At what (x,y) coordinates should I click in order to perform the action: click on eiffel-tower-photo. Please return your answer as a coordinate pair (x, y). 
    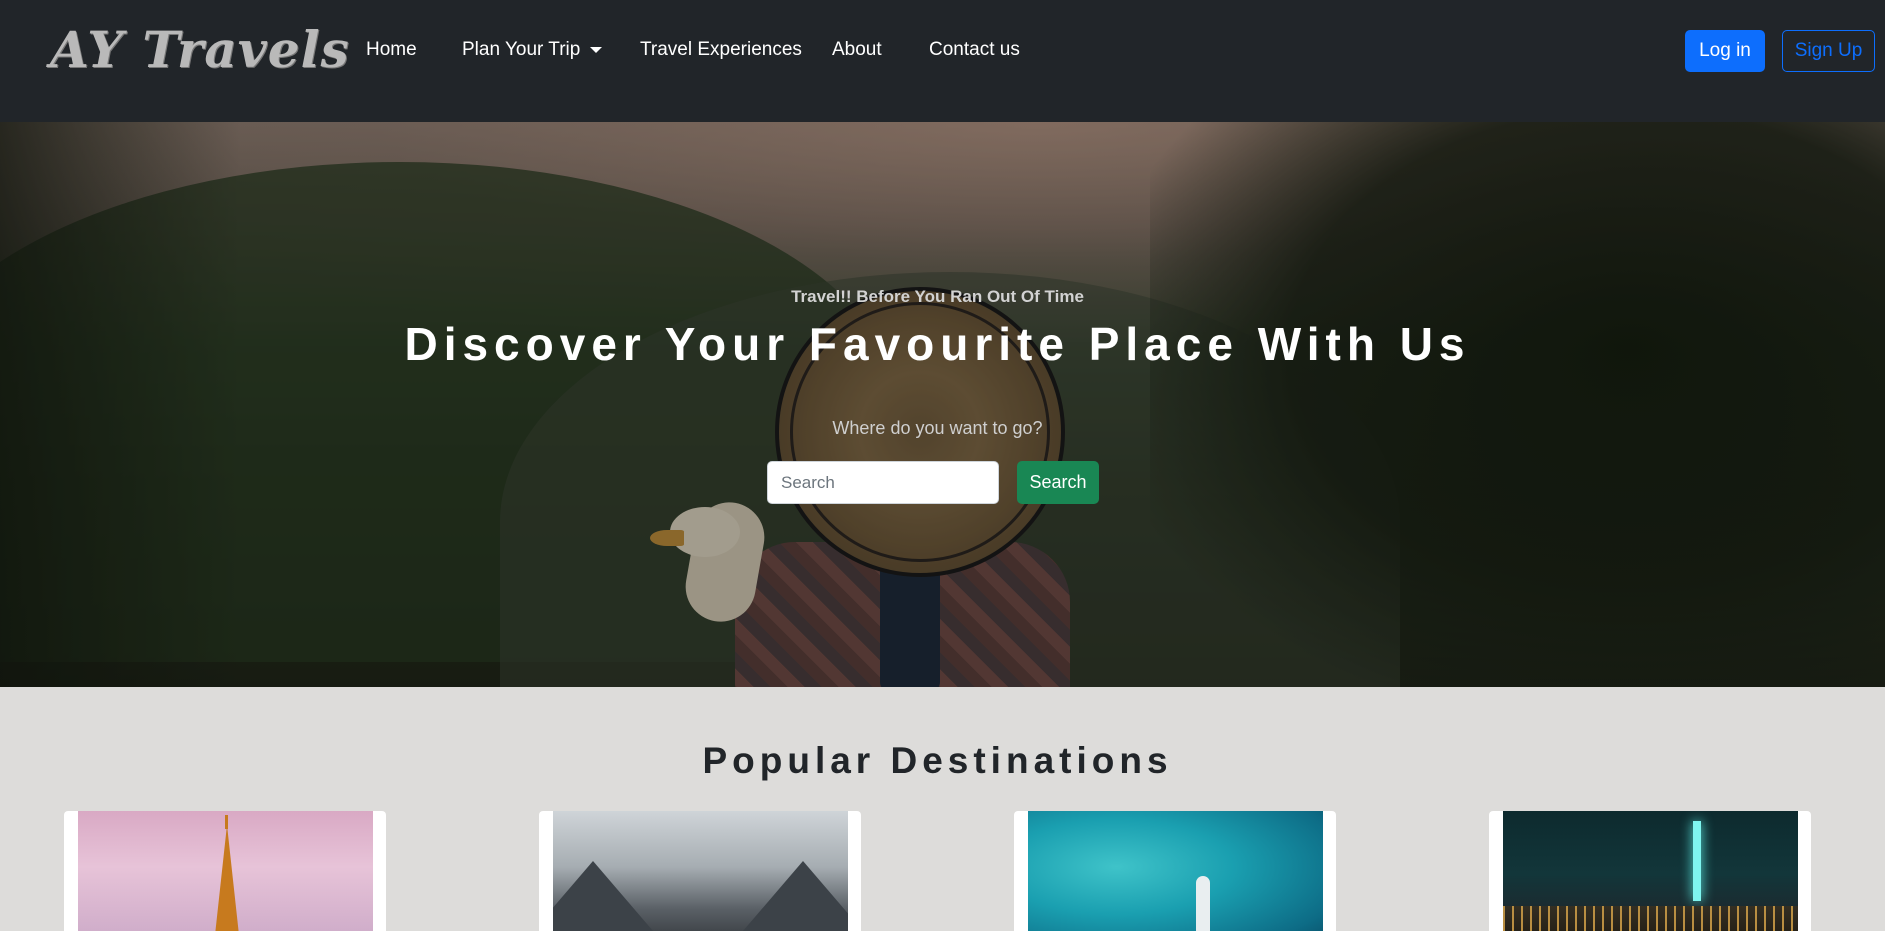
    Looking at the image, I should click on (225, 871).